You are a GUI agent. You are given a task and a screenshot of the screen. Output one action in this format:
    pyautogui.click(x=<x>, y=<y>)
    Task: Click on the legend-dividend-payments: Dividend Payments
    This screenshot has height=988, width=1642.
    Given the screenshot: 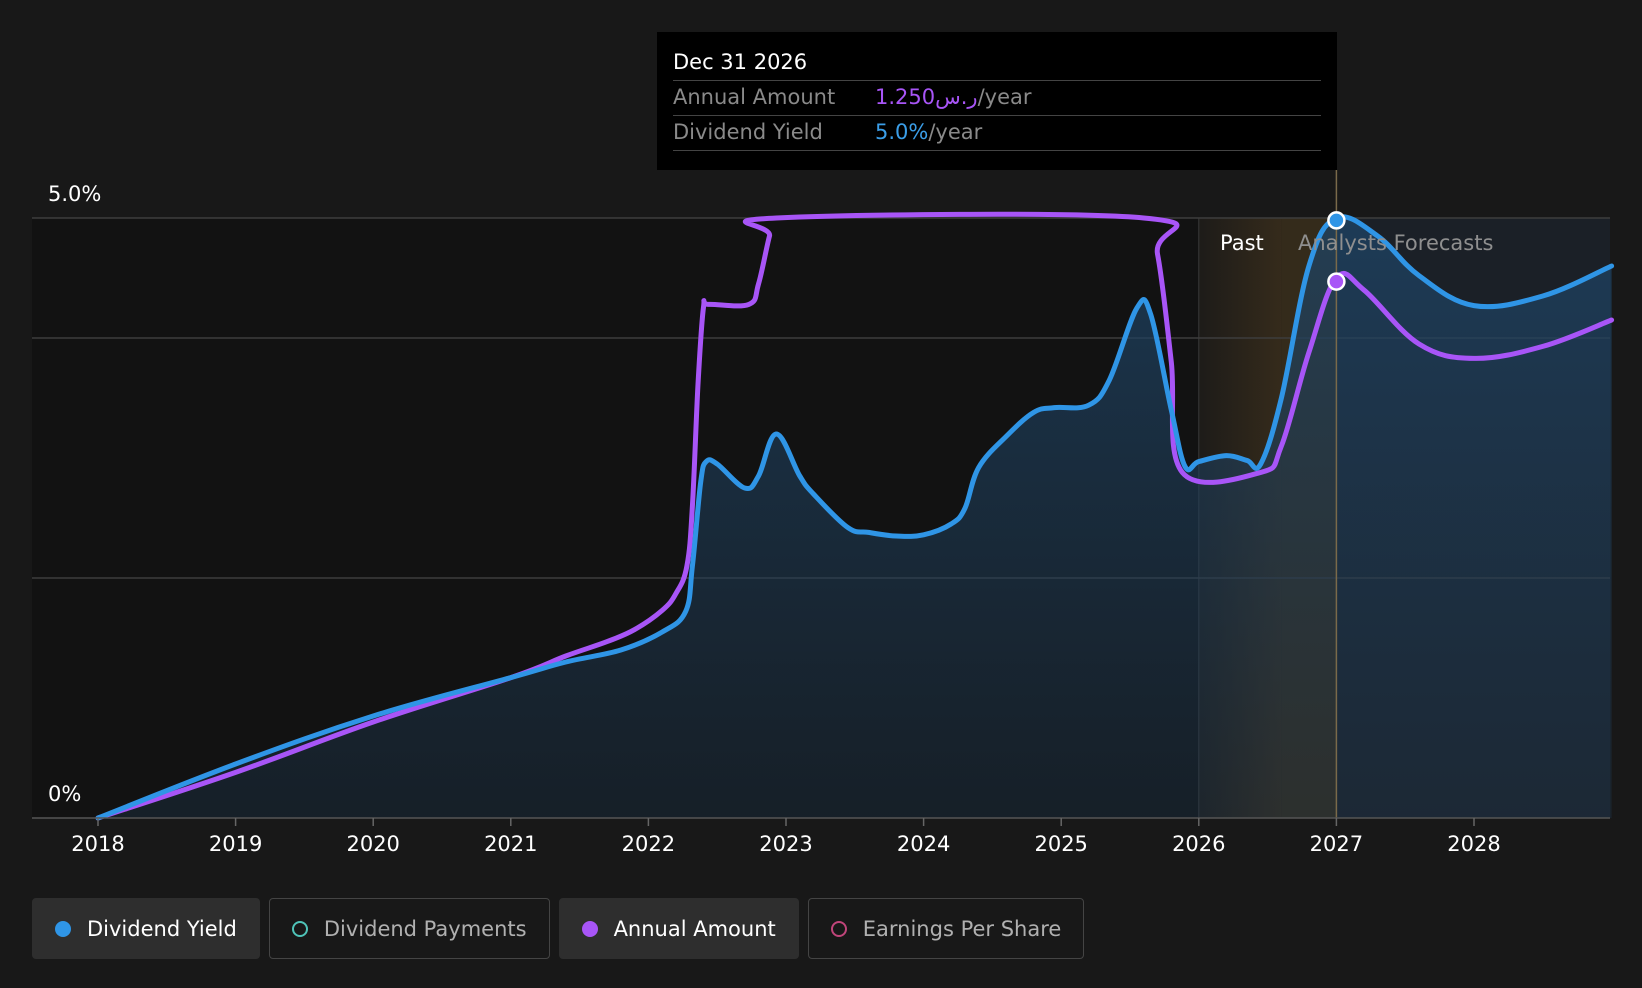 What is the action you would take?
    pyautogui.click(x=409, y=928)
    